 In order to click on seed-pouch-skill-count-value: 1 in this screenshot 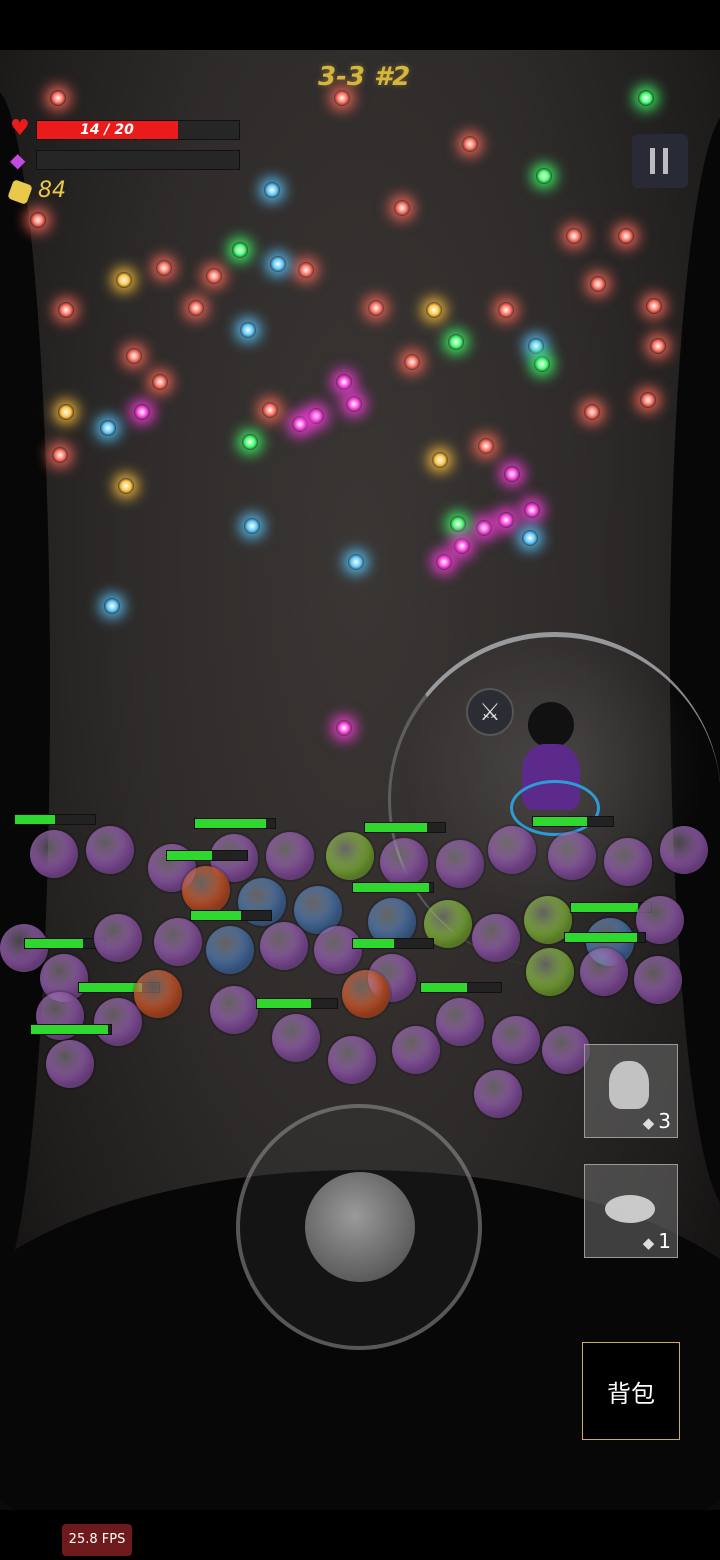, I will do `click(664, 1241)`.